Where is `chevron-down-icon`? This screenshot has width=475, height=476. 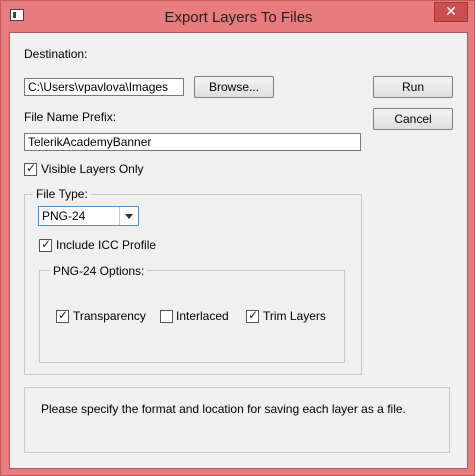
chevron-down-icon is located at coordinates (128, 216).